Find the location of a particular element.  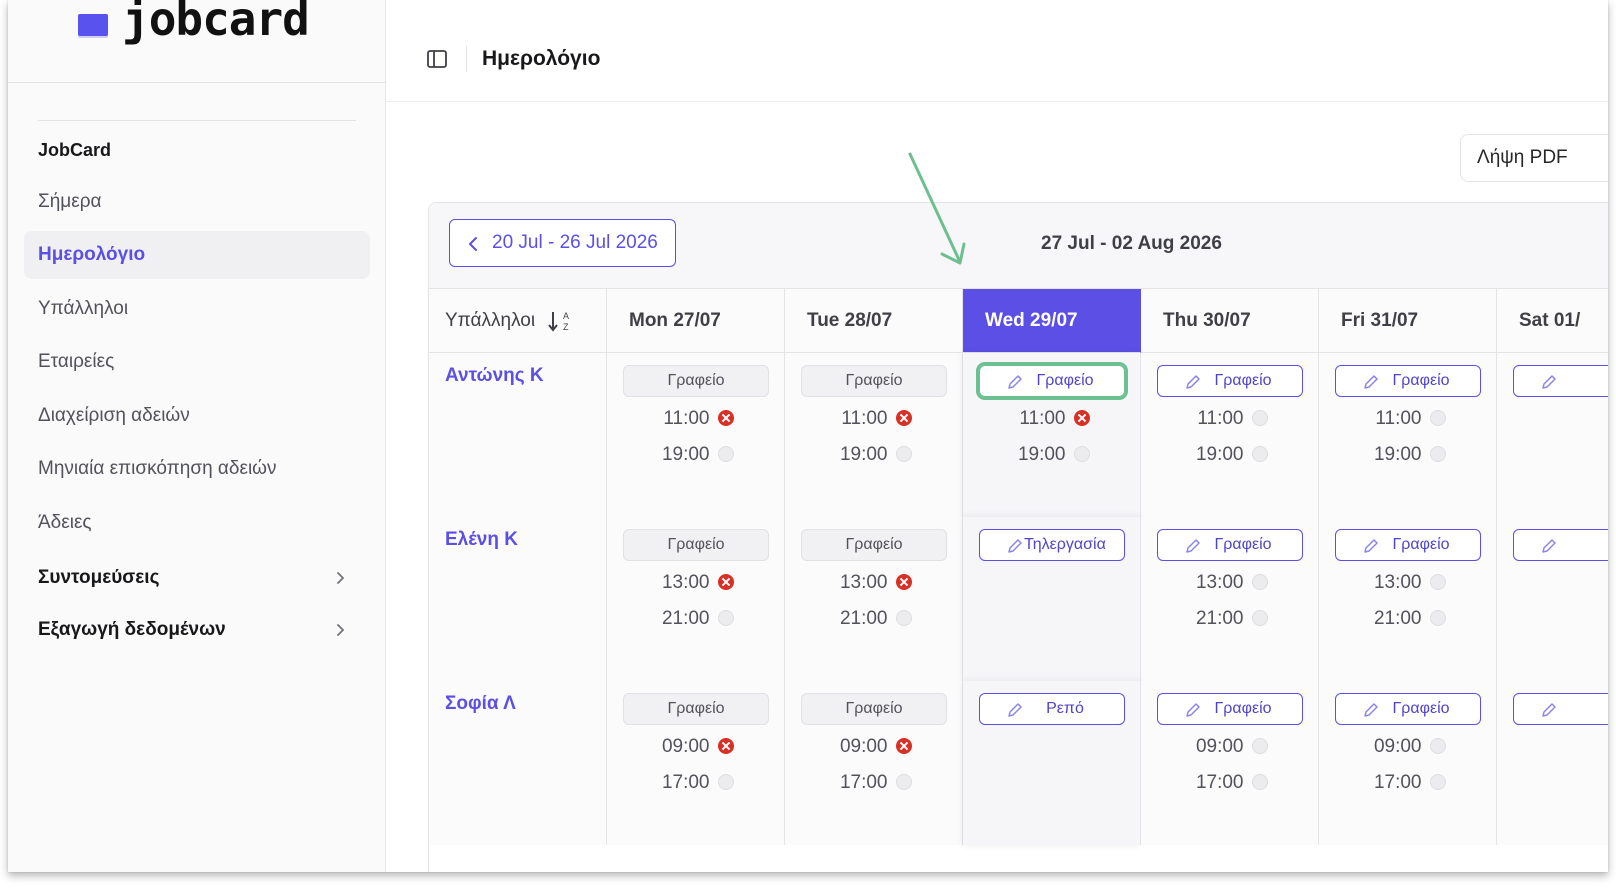

shift-start-time: 09:00 is located at coordinates (873, 747).